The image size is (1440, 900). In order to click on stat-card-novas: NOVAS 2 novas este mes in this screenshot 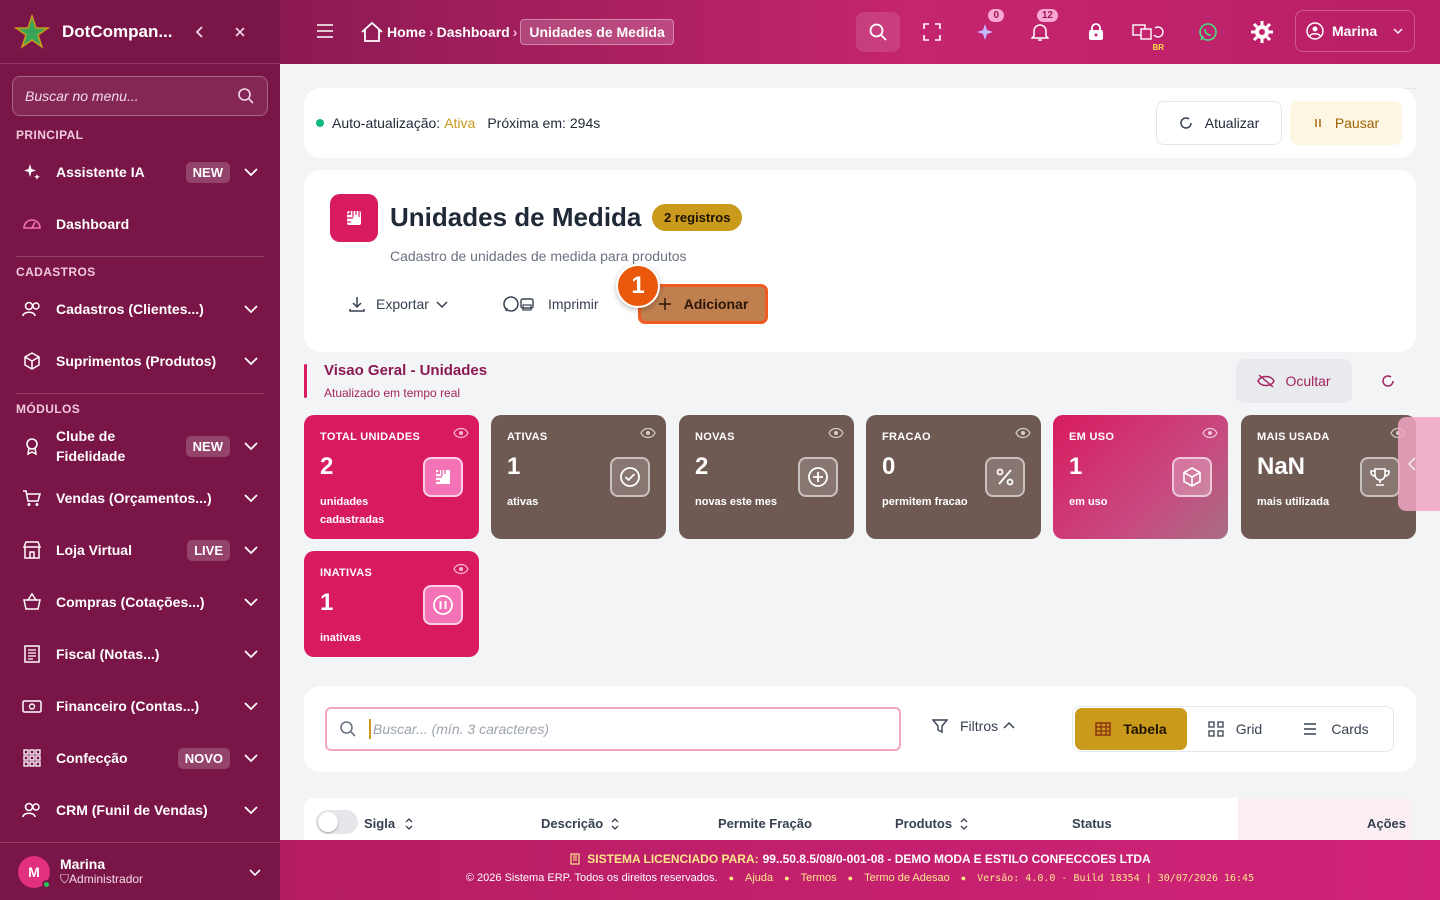, I will do `click(766, 477)`.